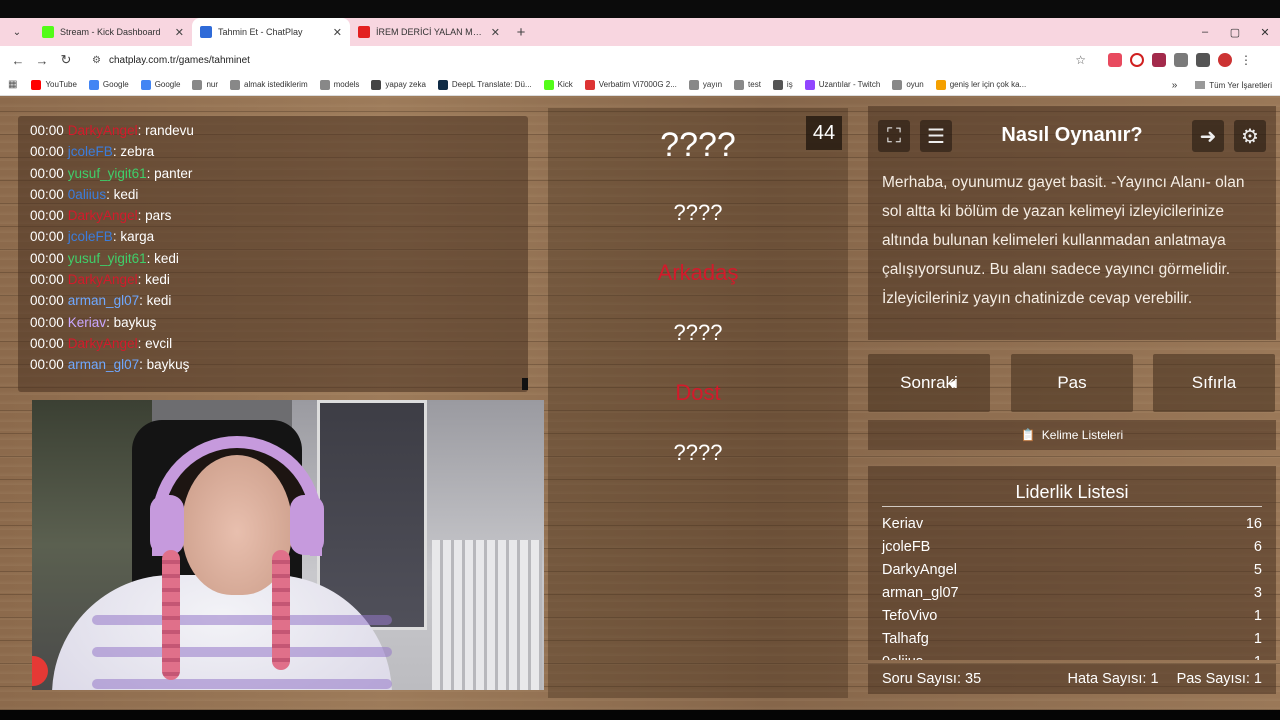 The width and height of the screenshot is (1280, 720). Describe the element at coordinates (212, 84) in the screenshot. I see `bookmark-label: nur` at that location.